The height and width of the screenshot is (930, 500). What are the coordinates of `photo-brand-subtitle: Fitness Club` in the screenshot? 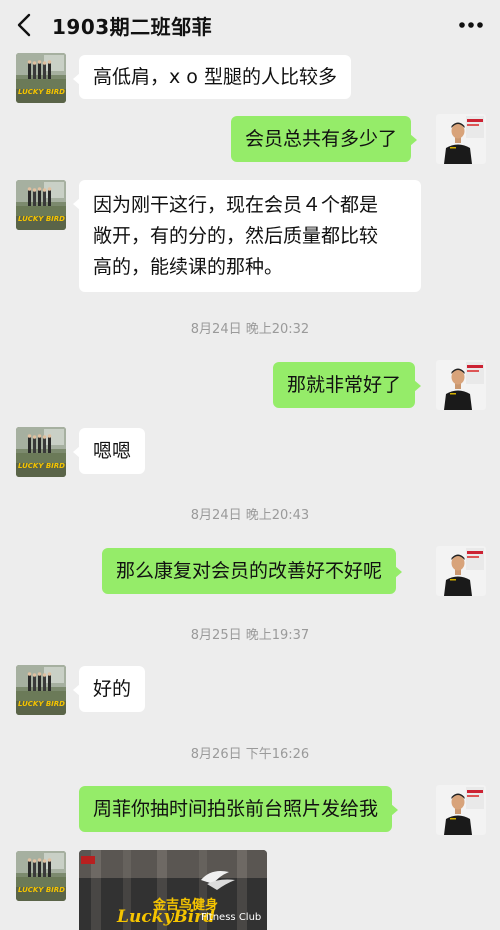 It's located at (231, 917).